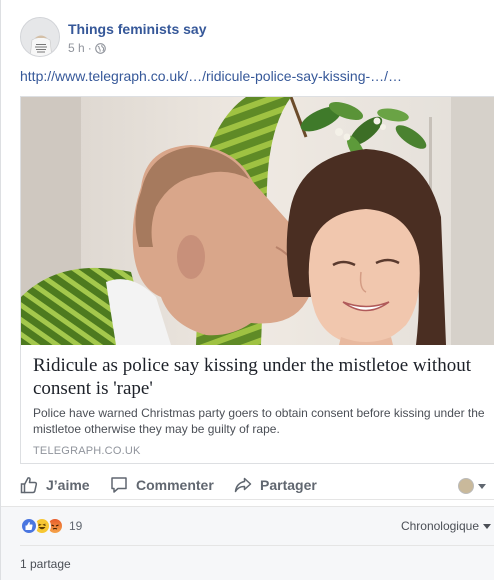 The height and width of the screenshot is (580, 494). I want to click on feedback-divider, so click(257, 545).